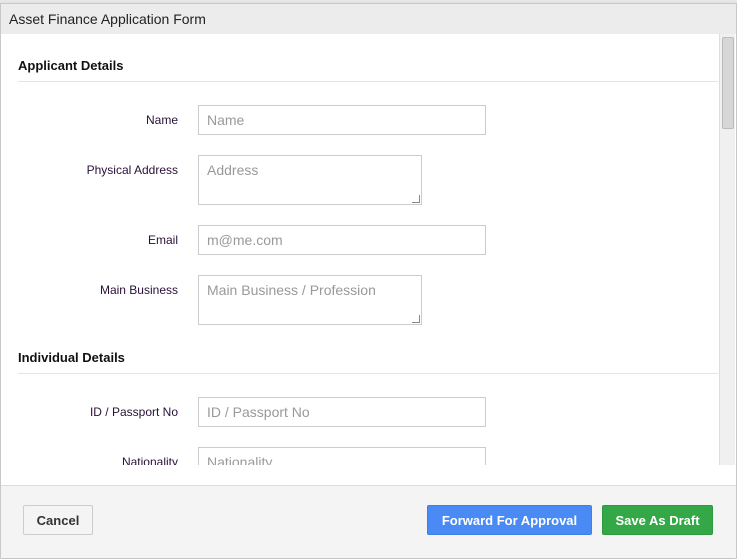 The height and width of the screenshot is (559, 737). What do you see at coordinates (138, 290) in the screenshot?
I see `main-business-label: Main Business` at bounding box center [138, 290].